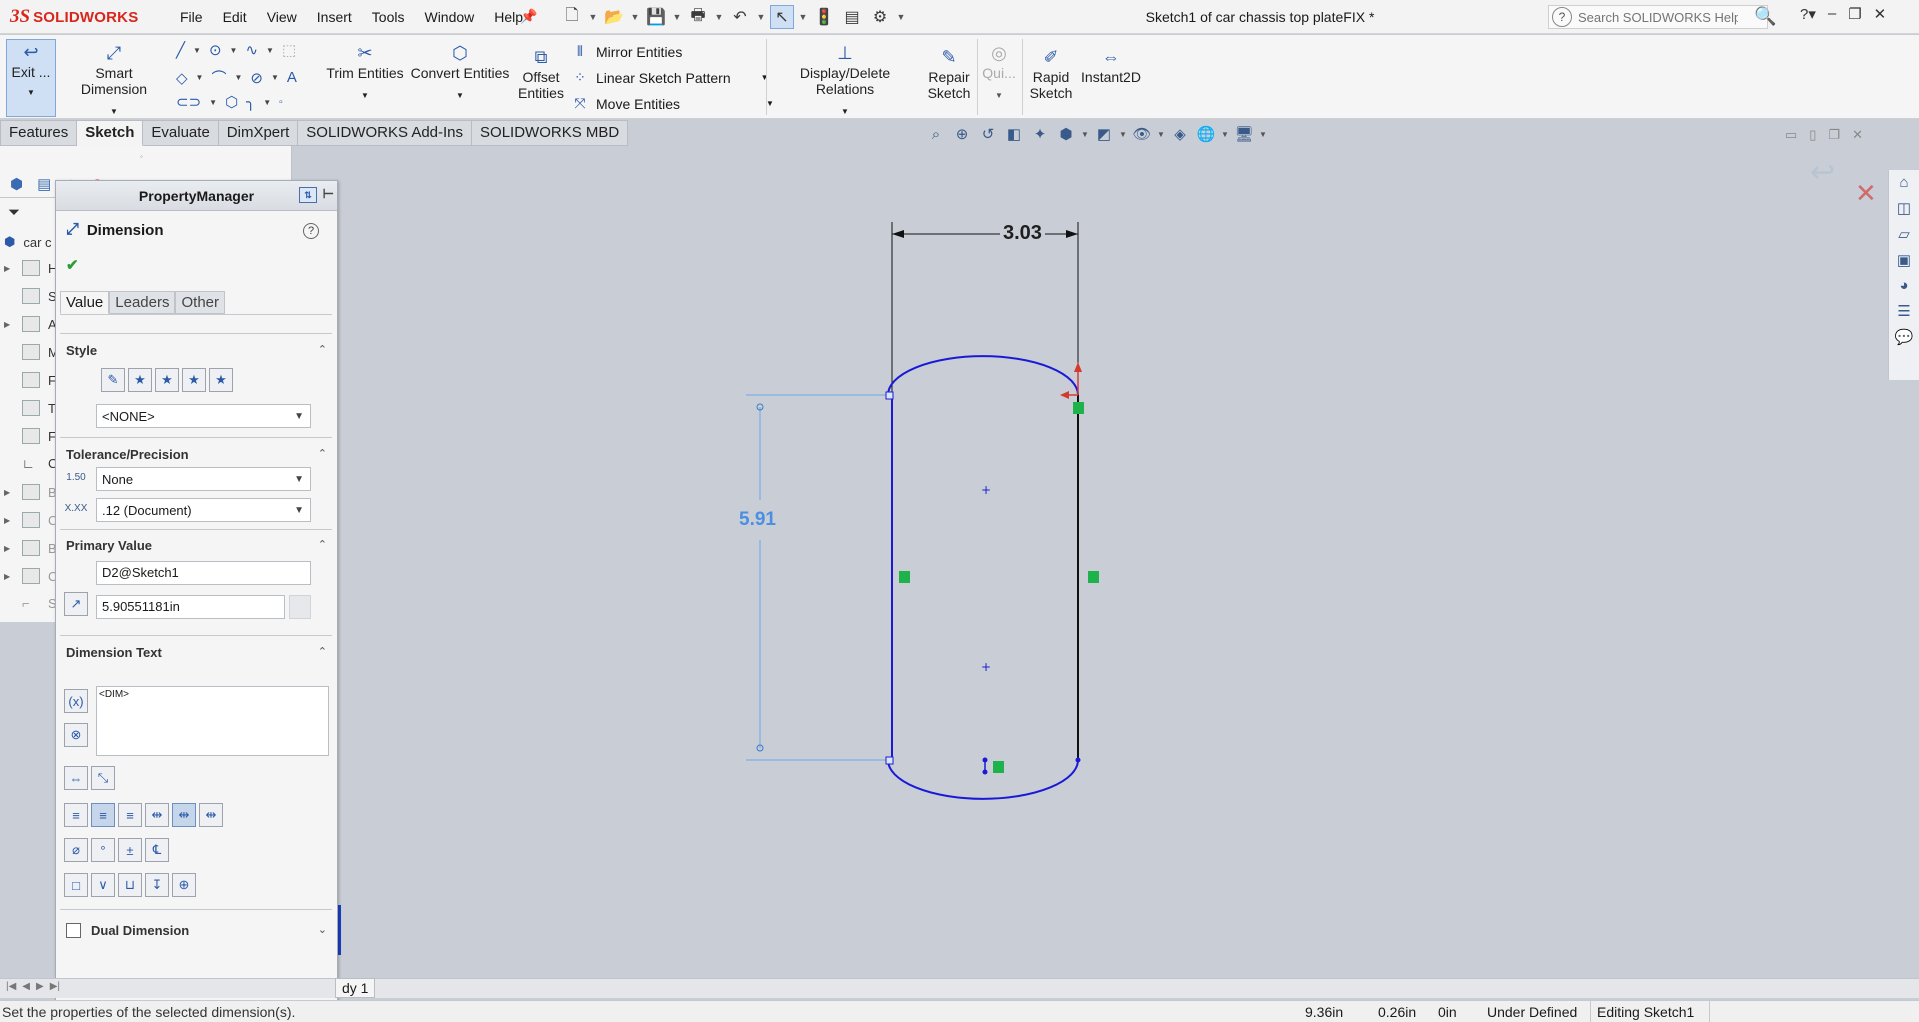 The height and width of the screenshot is (1022, 1919). I want to click on tab-evaluate: Evaluate, so click(181, 133).